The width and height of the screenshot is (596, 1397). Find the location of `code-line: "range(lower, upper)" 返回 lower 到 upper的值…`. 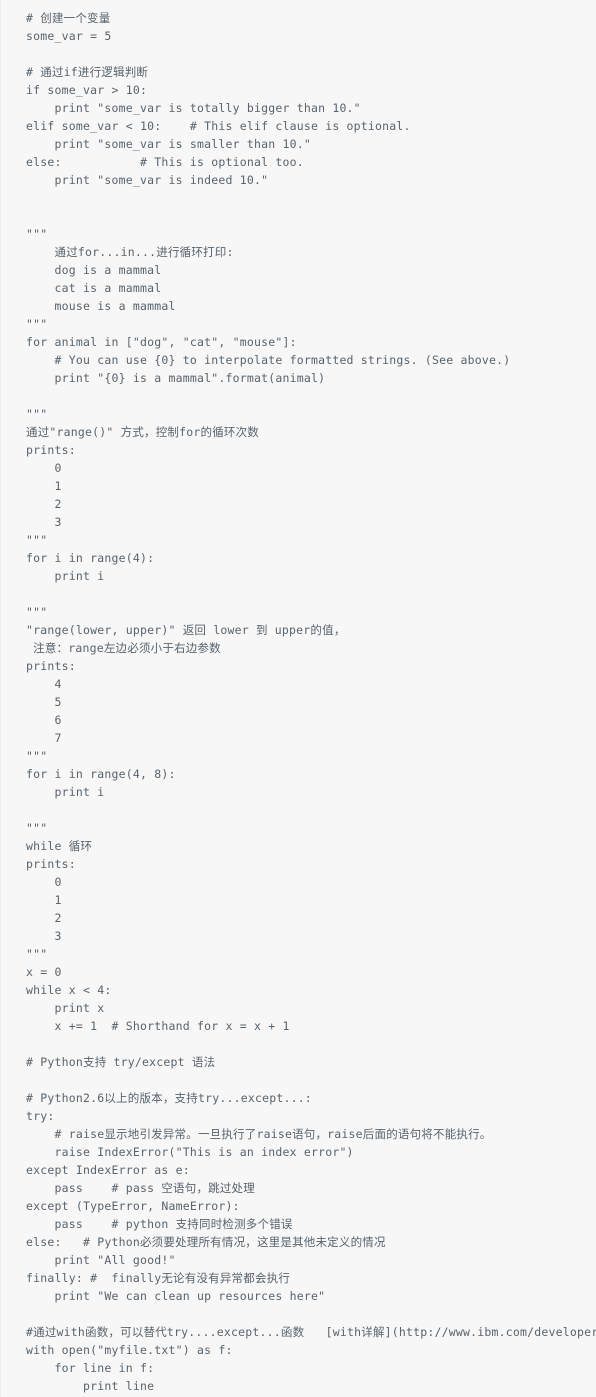

code-line: "range(lower, upper)" 返回 lower 到 upper的值… is located at coordinates (186, 630).